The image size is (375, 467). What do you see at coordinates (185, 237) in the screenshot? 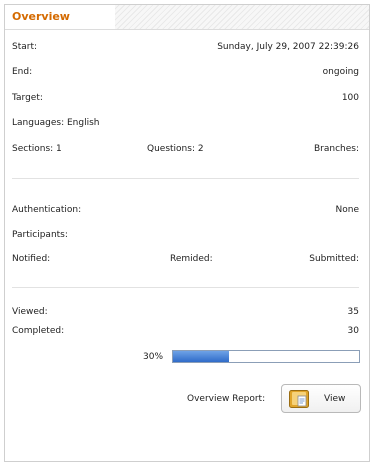
I see `participants-row: Participants:` at bounding box center [185, 237].